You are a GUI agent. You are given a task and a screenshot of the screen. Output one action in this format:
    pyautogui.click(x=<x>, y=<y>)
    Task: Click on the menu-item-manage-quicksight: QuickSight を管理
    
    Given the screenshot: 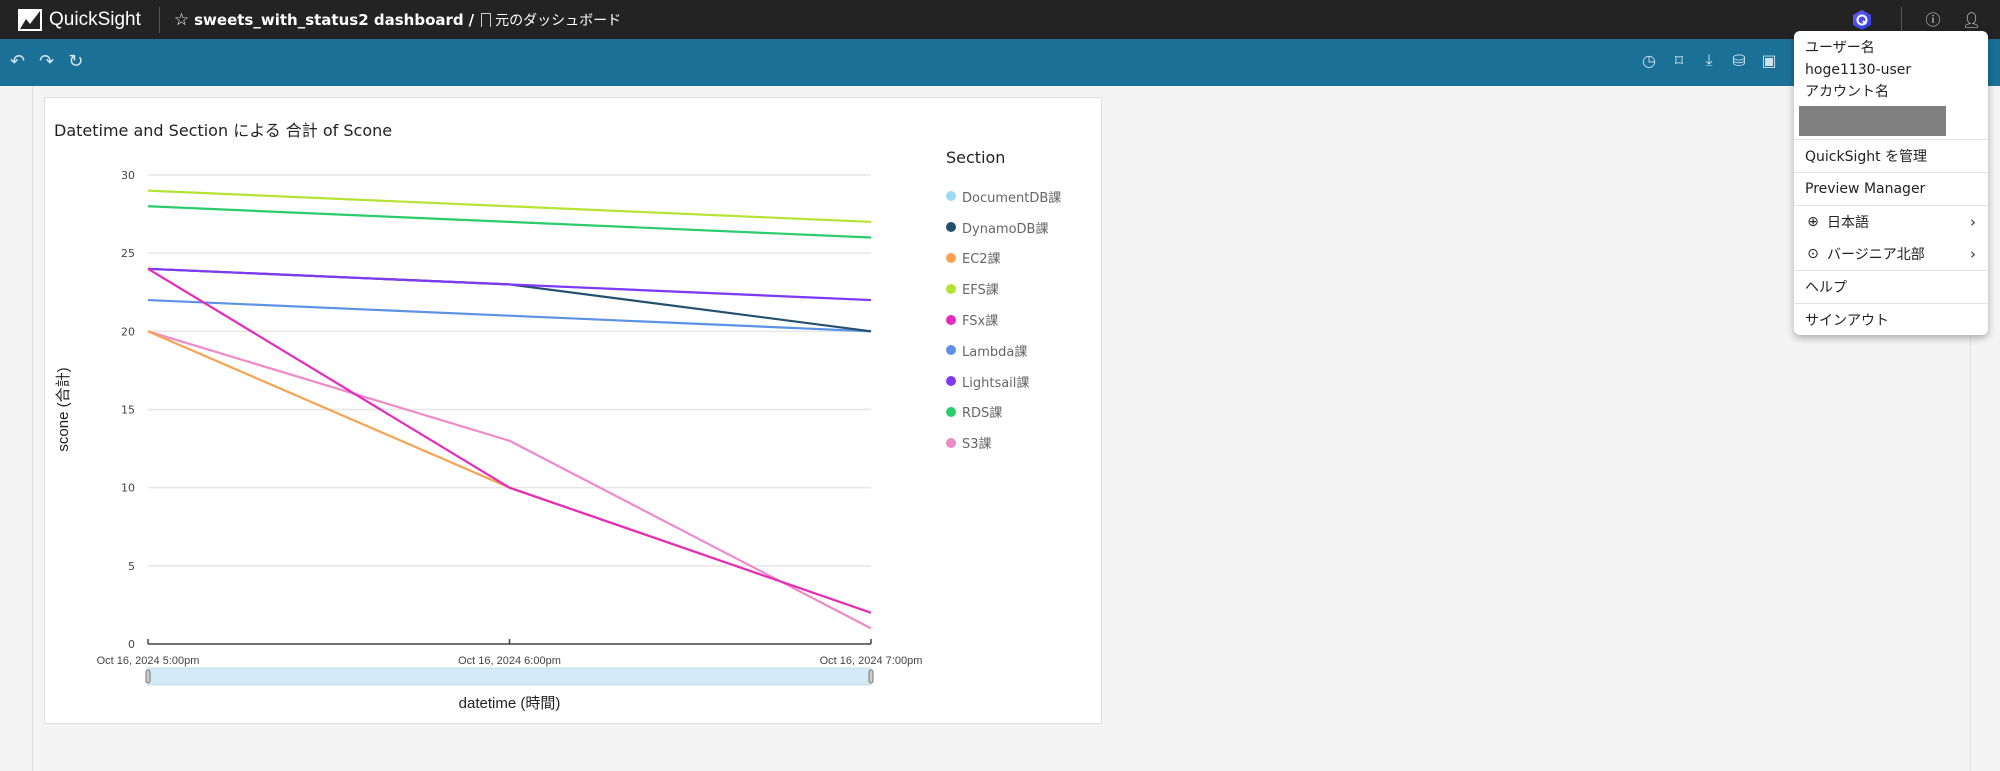 What is the action you would take?
    pyautogui.click(x=1891, y=156)
    